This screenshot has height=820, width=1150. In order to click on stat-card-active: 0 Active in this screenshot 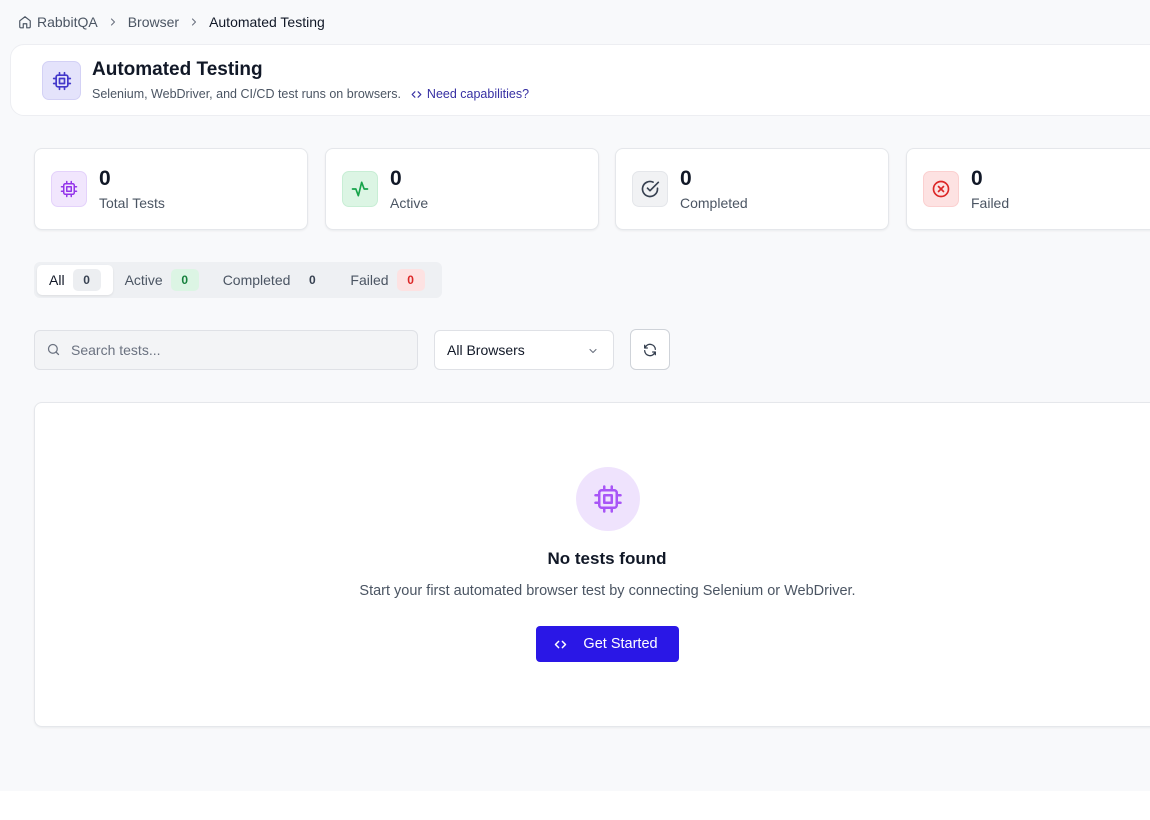, I will do `click(462, 189)`.